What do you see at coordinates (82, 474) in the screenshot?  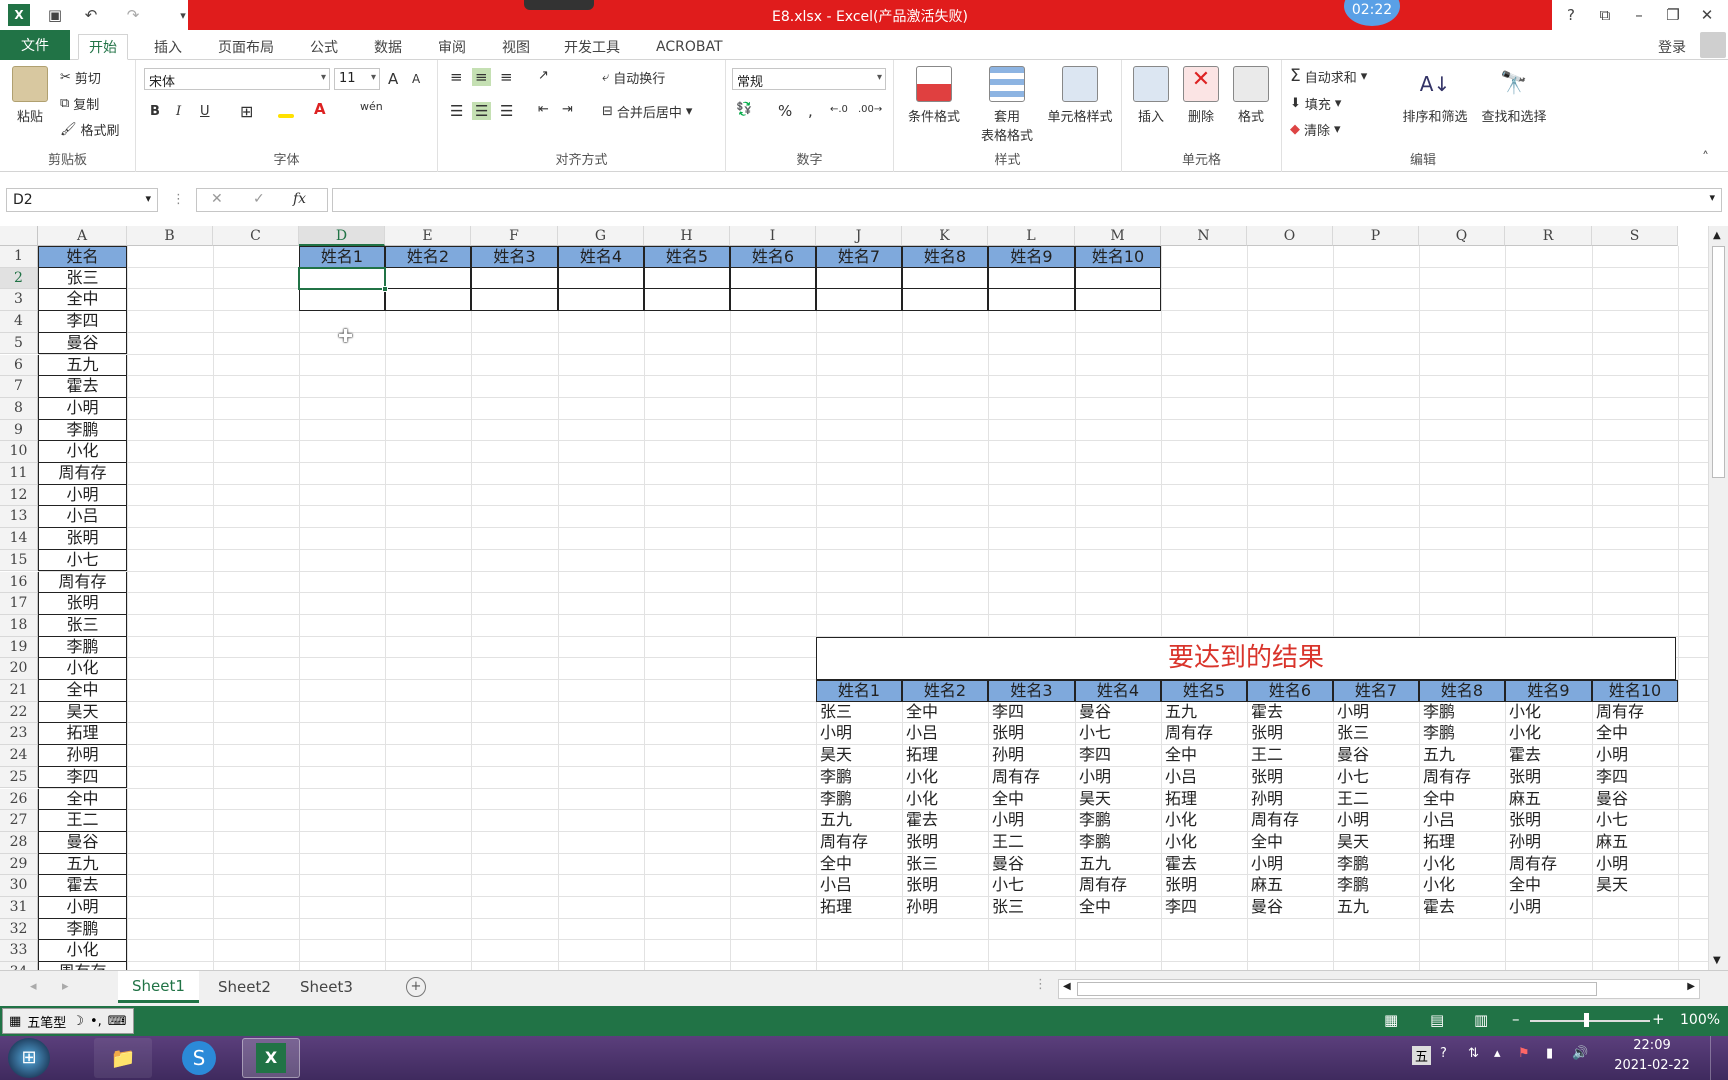 I see `name-cell: 周有存` at bounding box center [82, 474].